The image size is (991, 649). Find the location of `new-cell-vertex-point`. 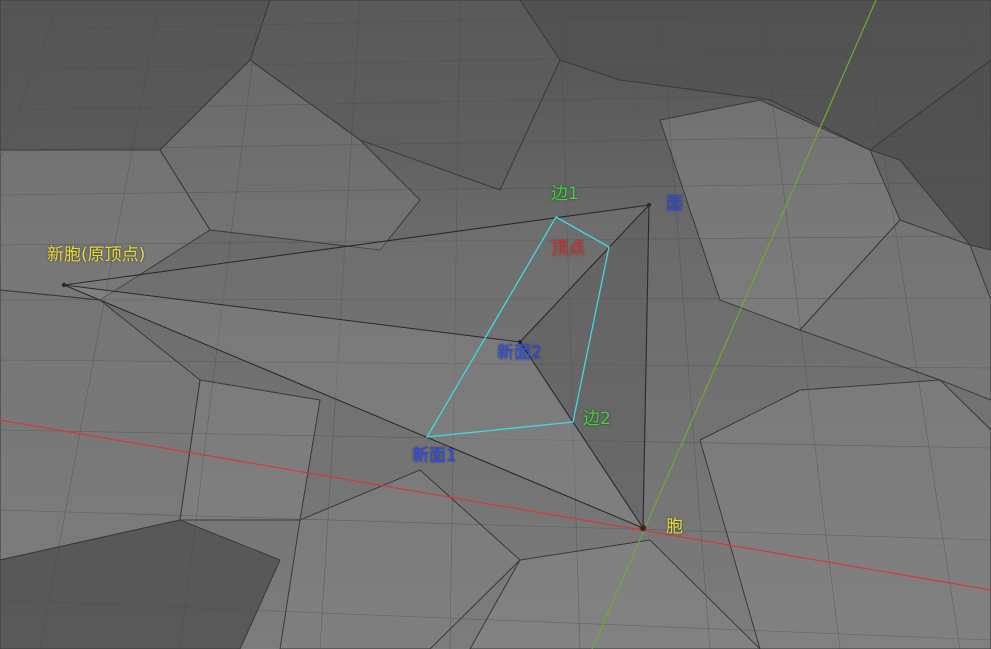

new-cell-vertex-point is located at coordinates (64, 285).